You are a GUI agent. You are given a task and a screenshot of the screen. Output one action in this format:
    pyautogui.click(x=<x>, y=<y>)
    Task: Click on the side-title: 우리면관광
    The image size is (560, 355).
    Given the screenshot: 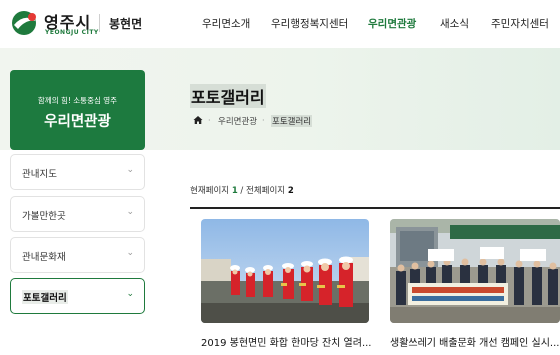 What is the action you would take?
    pyautogui.click(x=77, y=122)
    